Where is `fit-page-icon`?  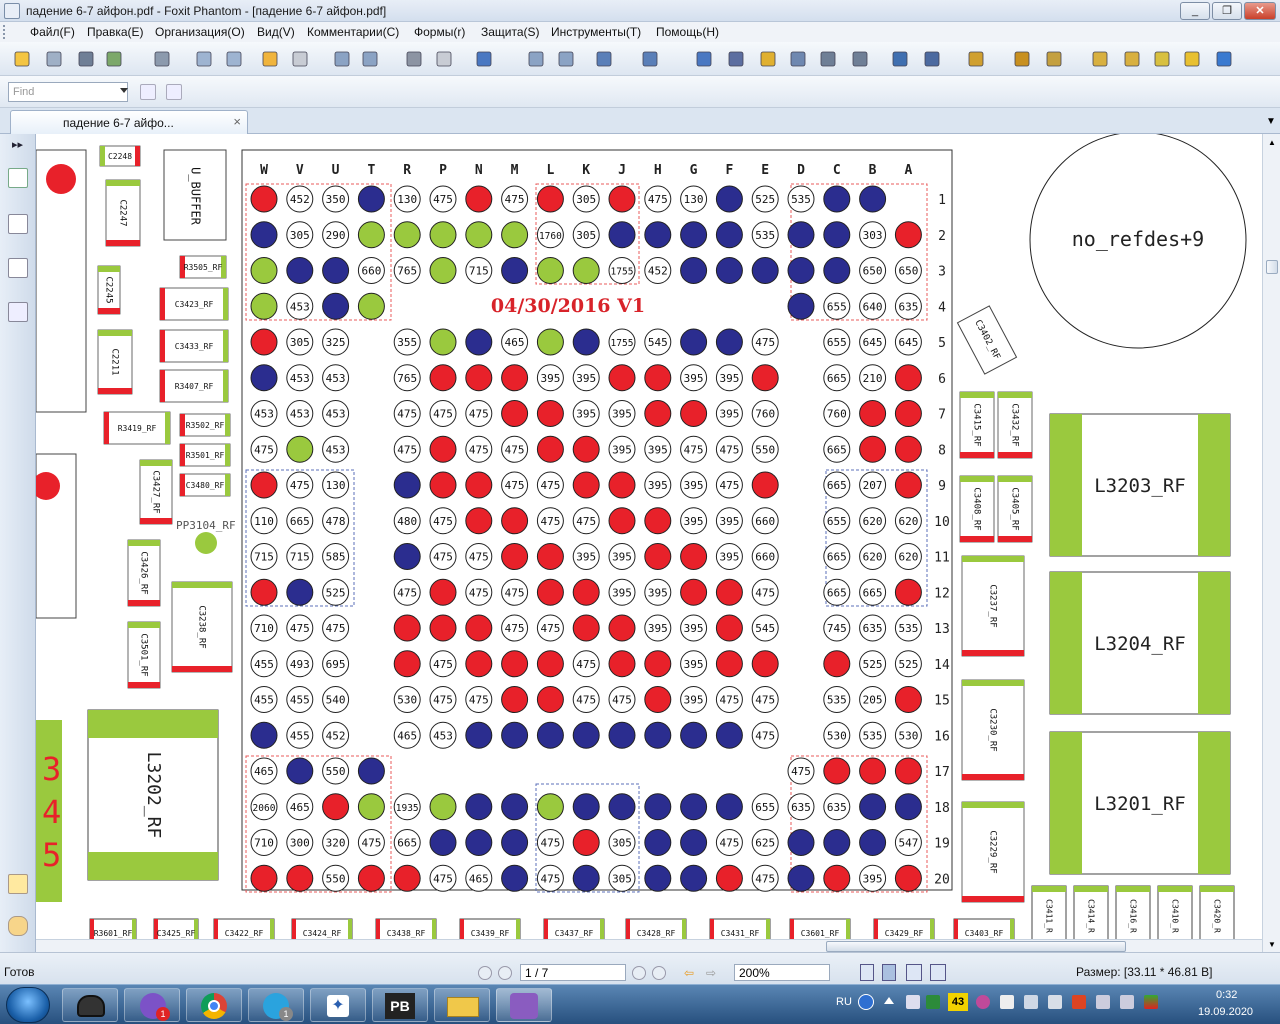
fit-page-icon is located at coordinates (536, 59).